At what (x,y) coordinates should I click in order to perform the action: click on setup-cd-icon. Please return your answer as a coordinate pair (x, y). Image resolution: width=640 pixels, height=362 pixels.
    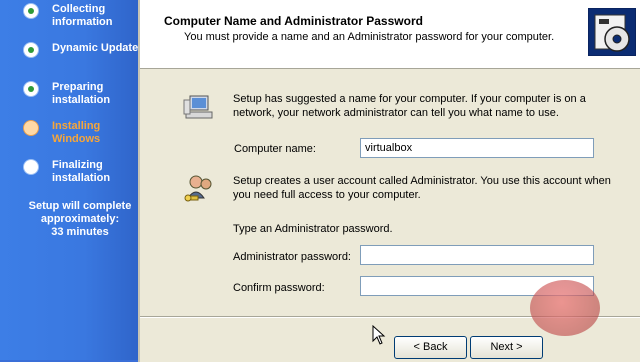
    Looking at the image, I should click on (612, 32).